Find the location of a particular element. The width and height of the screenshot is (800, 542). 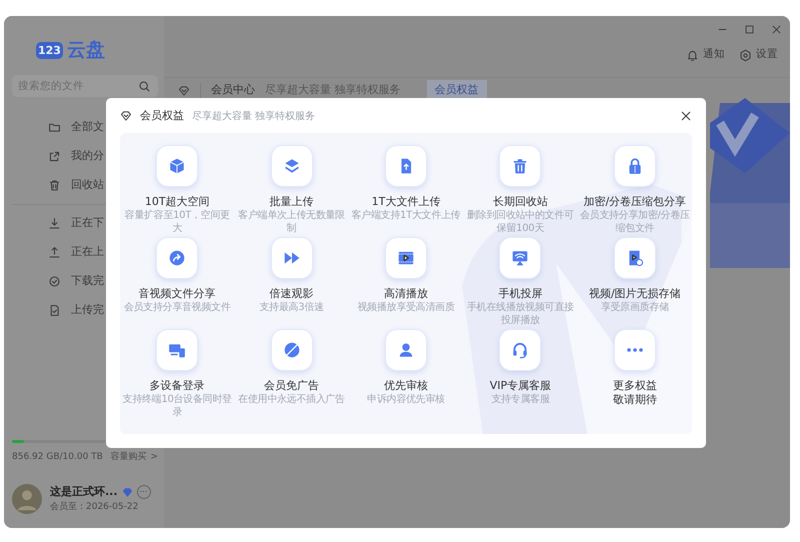

benefit-title: 高清播放 is located at coordinates (406, 293).